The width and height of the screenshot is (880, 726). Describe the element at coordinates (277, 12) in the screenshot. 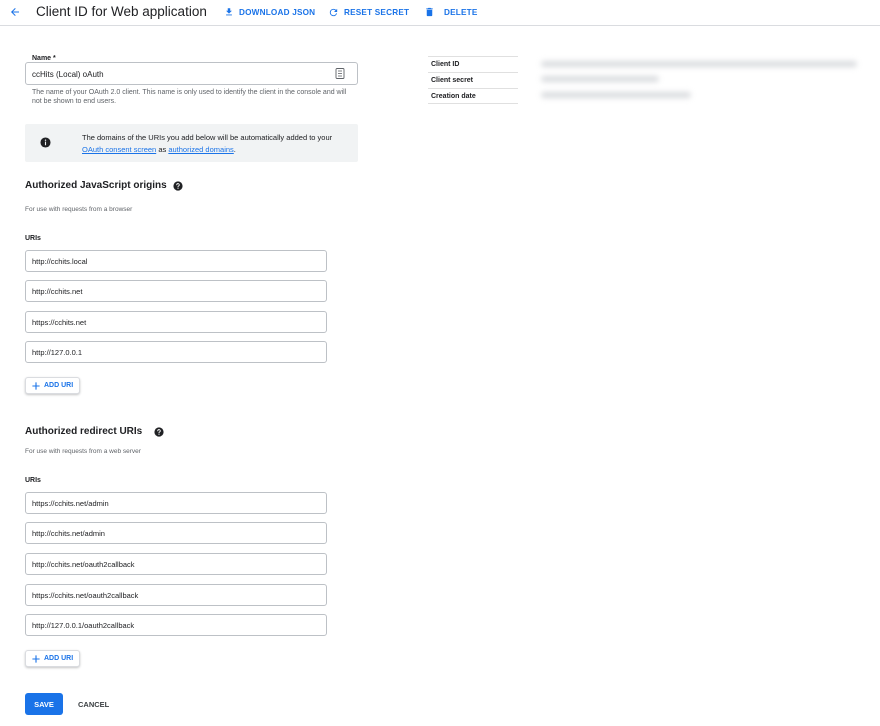

I see `download-json-label: DOWNLOAD JSON` at that location.